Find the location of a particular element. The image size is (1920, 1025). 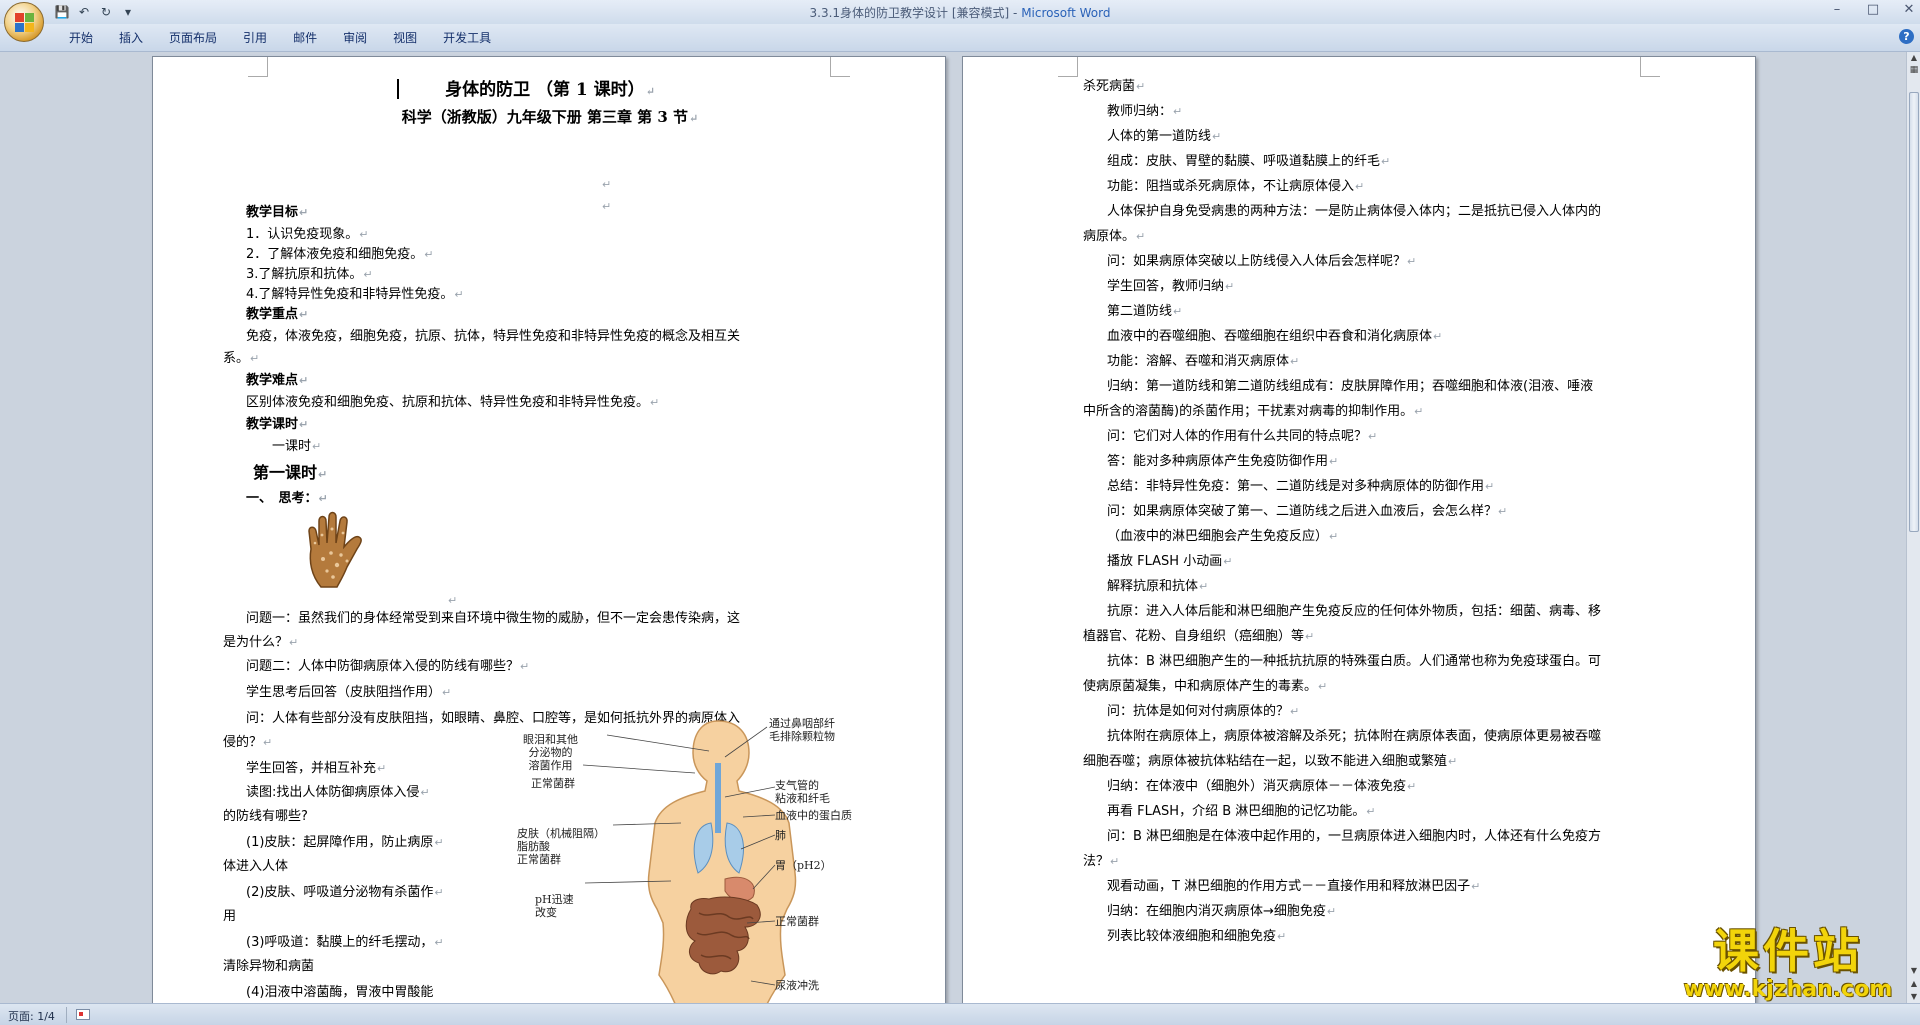

text-line: 的防线有哪些? is located at coordinates (265, 816).